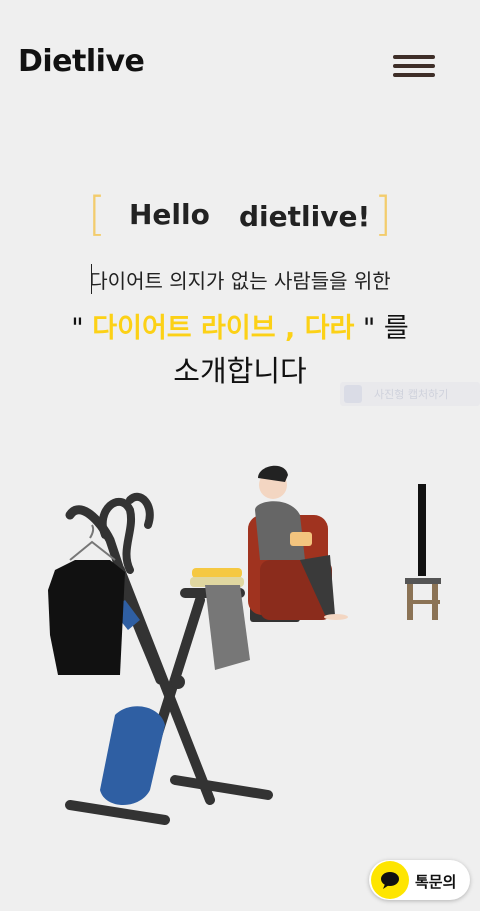 This screenshot has width=480, height=911. Describe the element at coordinates (390, 880) in the screenshot. I see `kakao-chat-icon` at that location.